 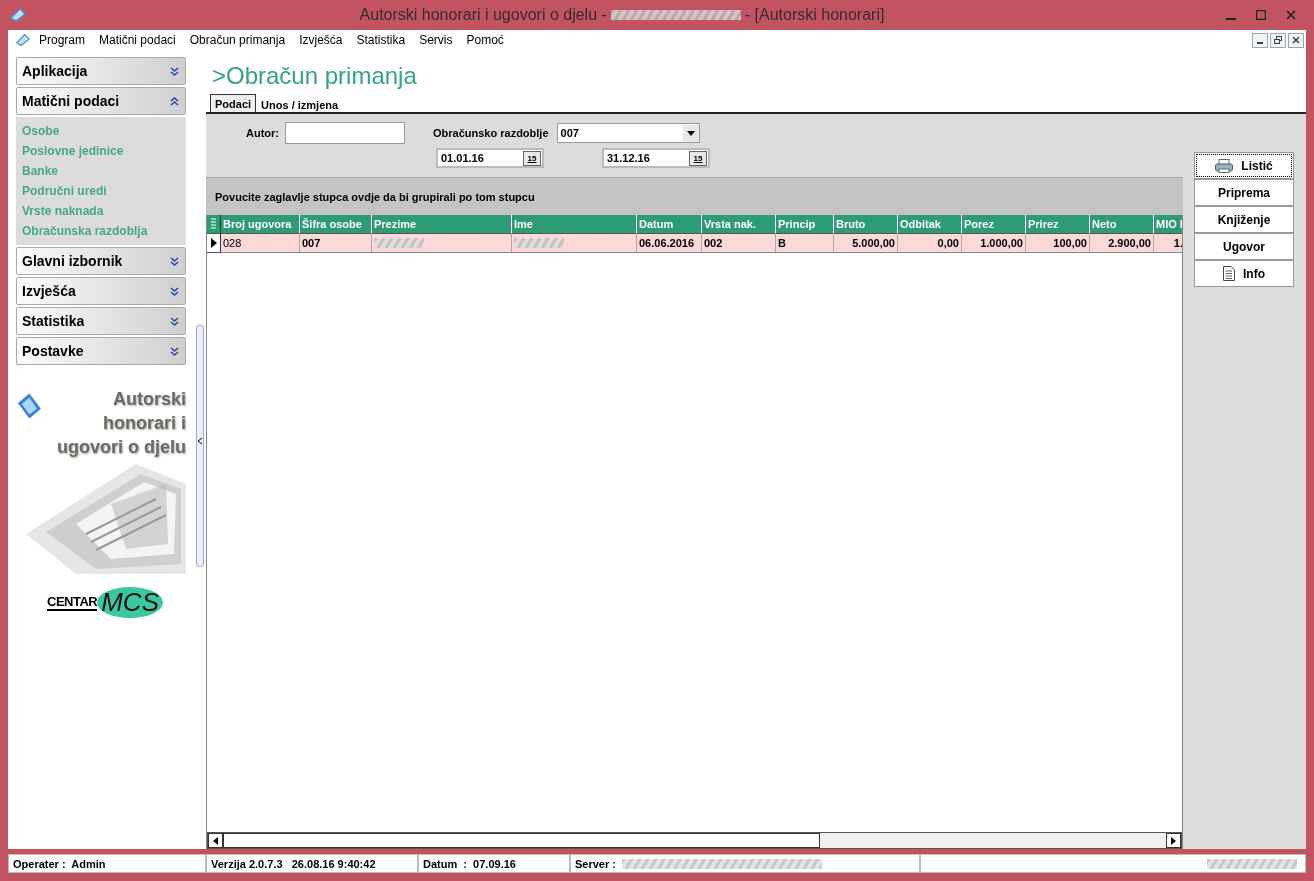 What do you see at coordinates (595, 863) in the screenshot?
I see `server-status: Server :` at bounding box center [595, 863].